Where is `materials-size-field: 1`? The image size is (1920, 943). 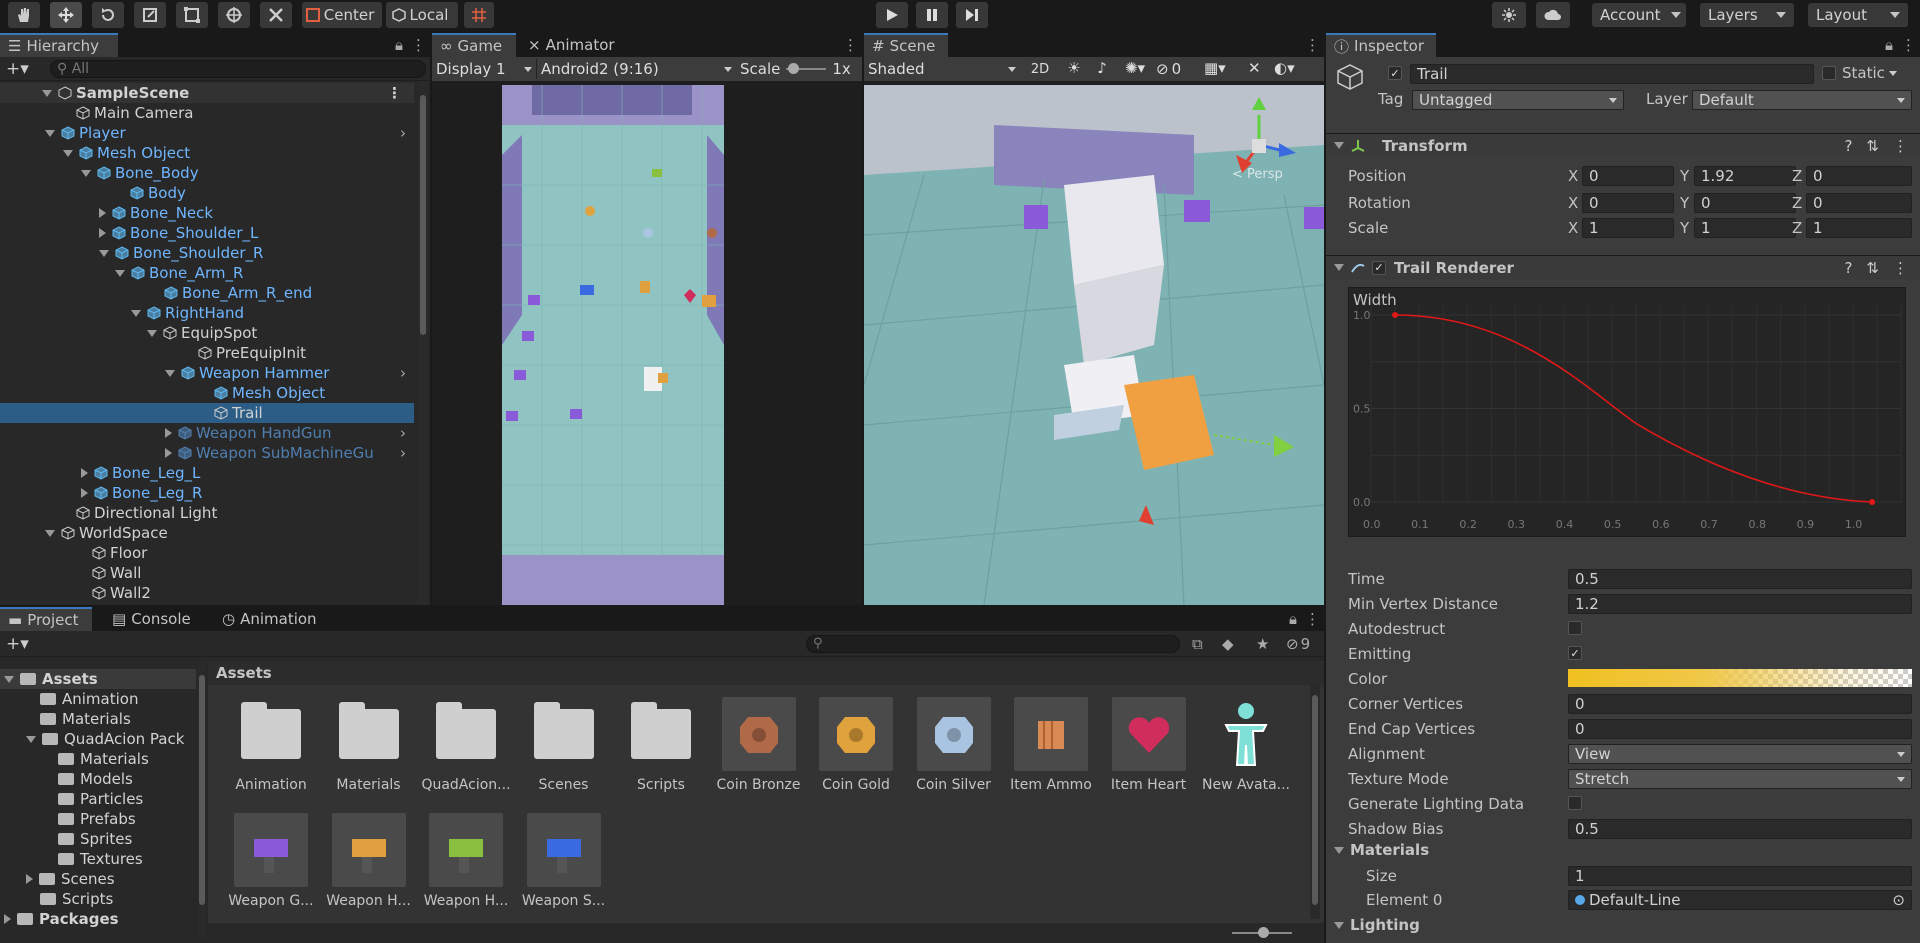
materials-size-field: 1 is located at coordinates (1740, 876).